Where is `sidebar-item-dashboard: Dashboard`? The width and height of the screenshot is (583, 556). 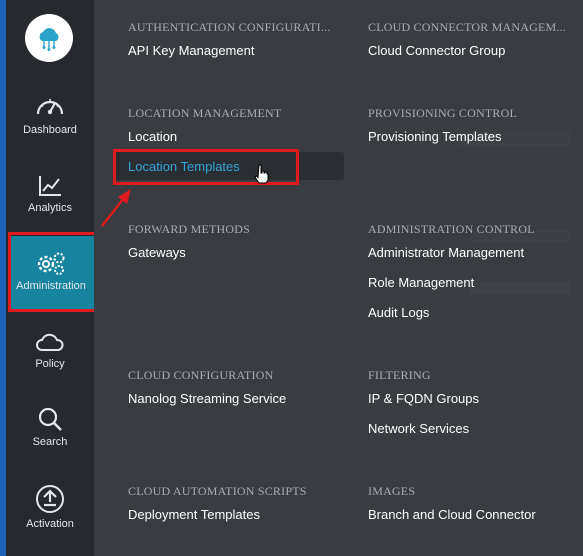
sidebar-item-dashboard: Dashboard is located at coordinates (50, 115).